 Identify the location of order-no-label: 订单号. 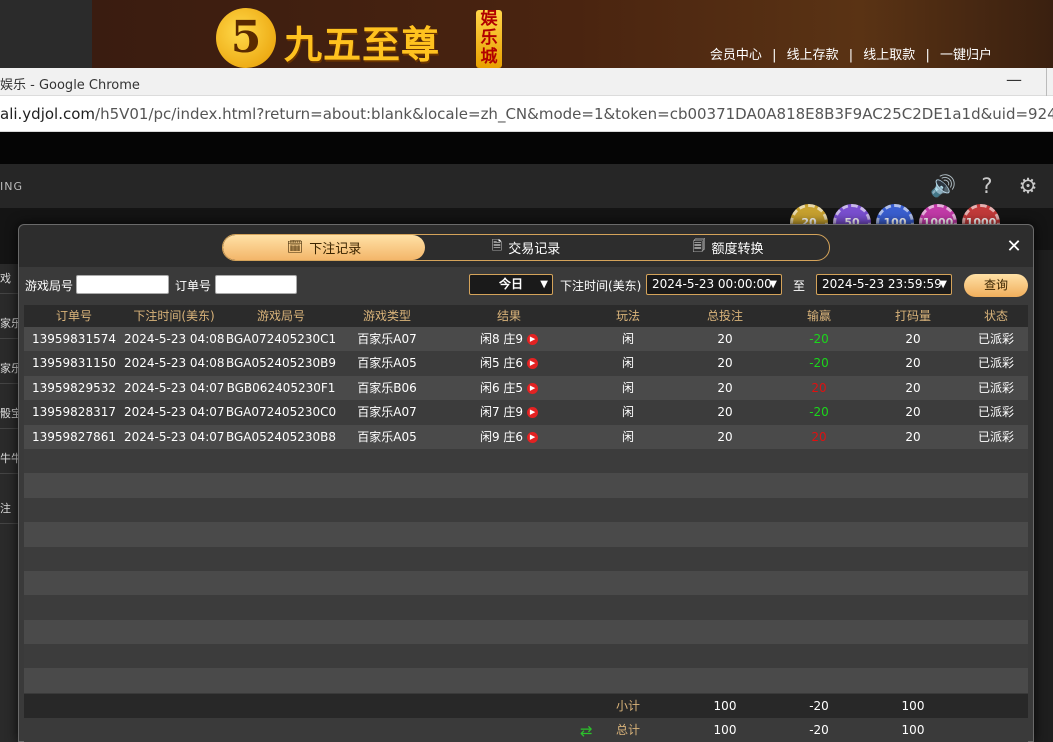
(193, 286).